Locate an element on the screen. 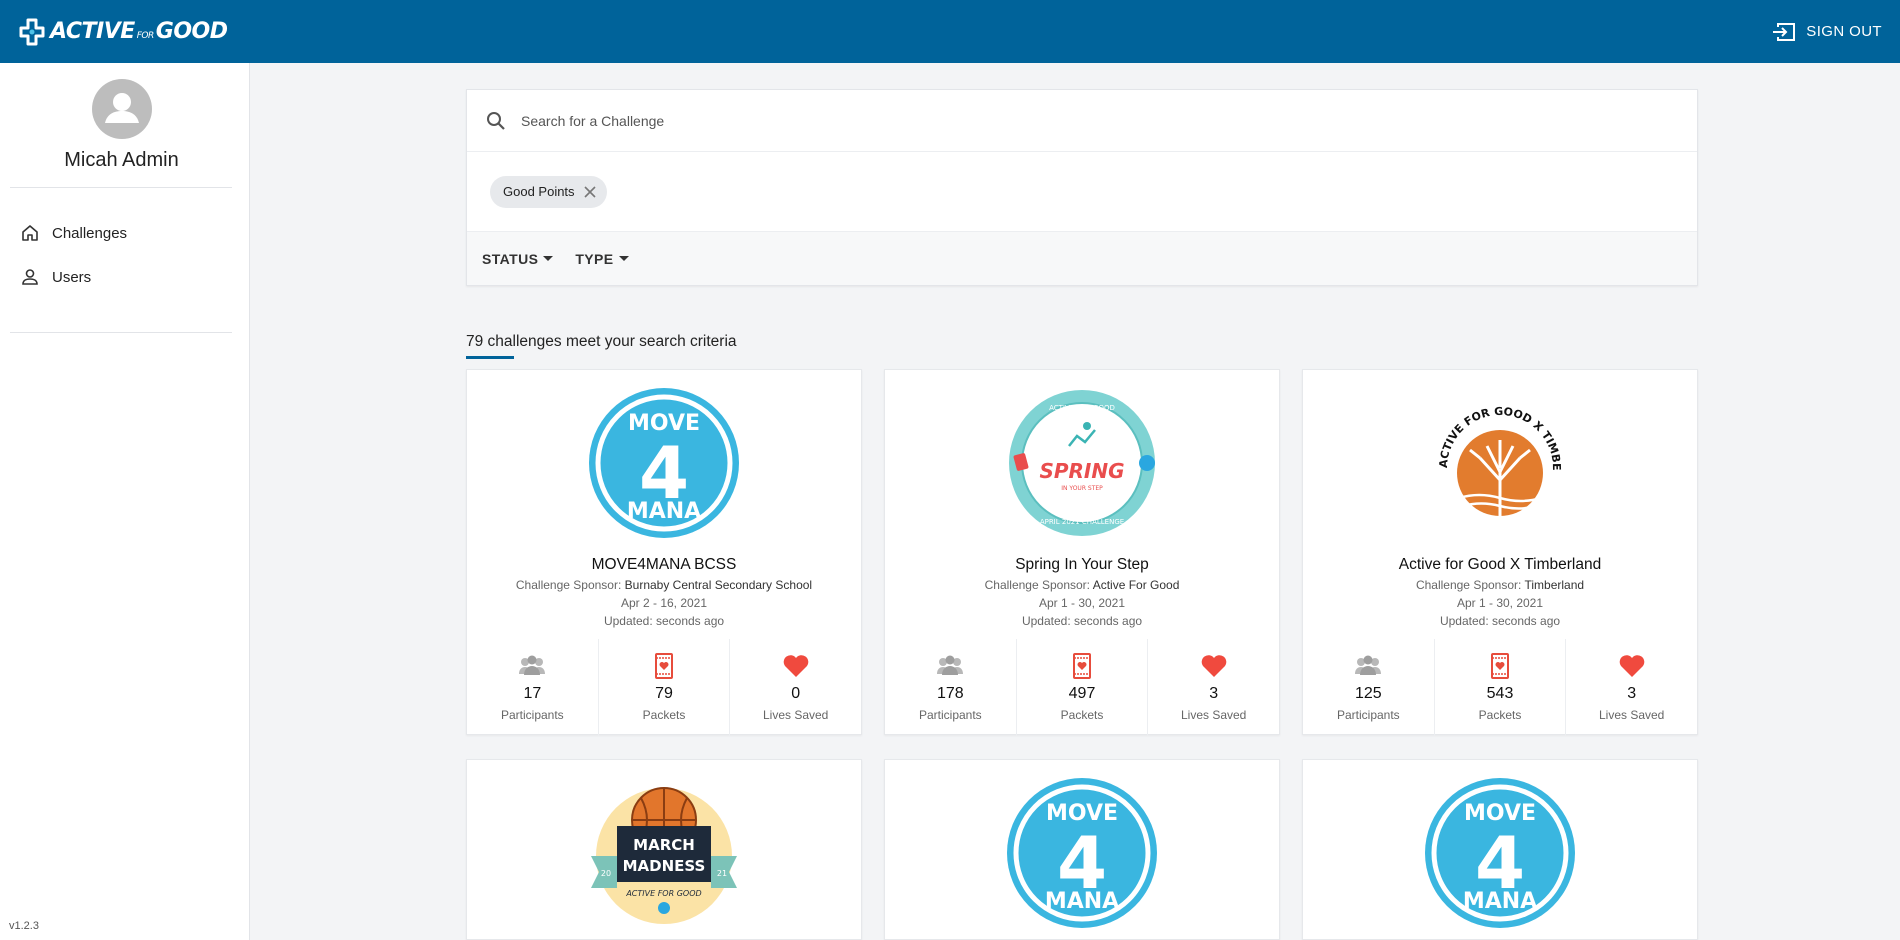 The width and height of the screenshot is (1900, 940). person-icon is located at coordinates (30, 277).